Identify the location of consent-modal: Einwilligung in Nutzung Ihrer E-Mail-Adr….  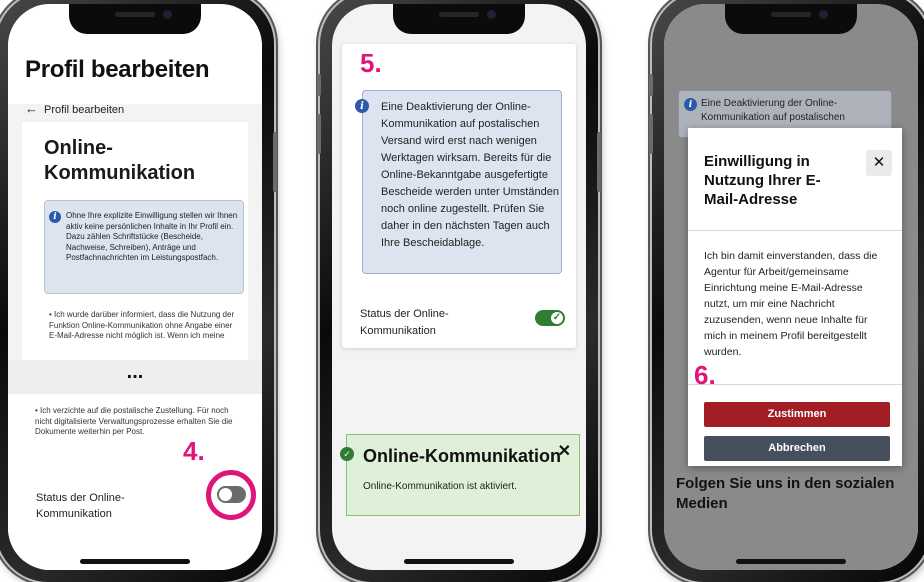
(795, 297).